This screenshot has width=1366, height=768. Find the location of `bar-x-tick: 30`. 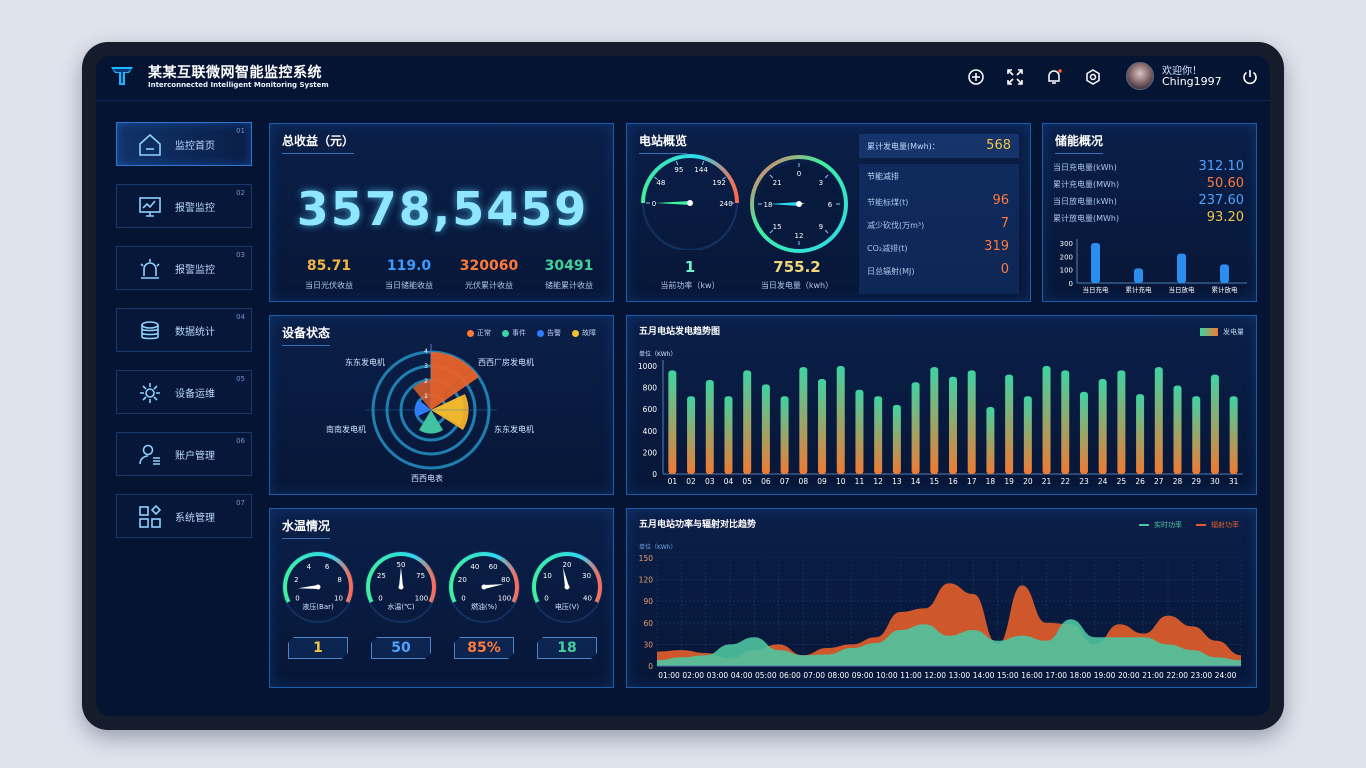

bar-x-tick: 30 is located at coordinates (1215, 481).